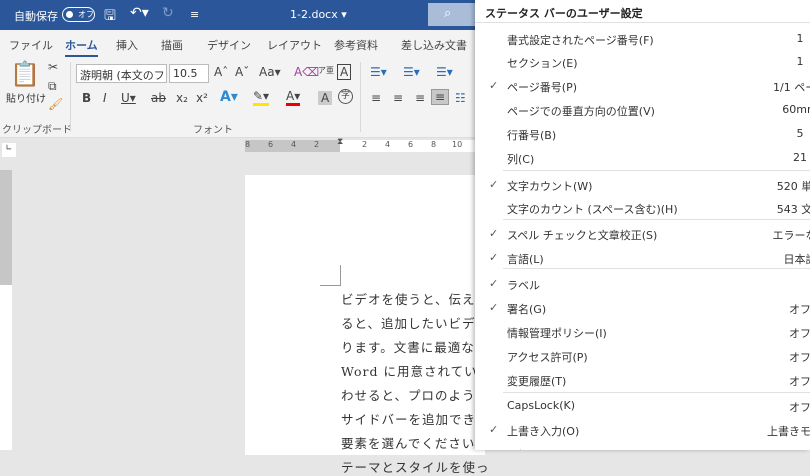 Image resolution: width=810 pixels, height=476 pixels. Describe the element at coordinates (110, 17) in the screenshot. I see `save-icon: 🖫` at that location.